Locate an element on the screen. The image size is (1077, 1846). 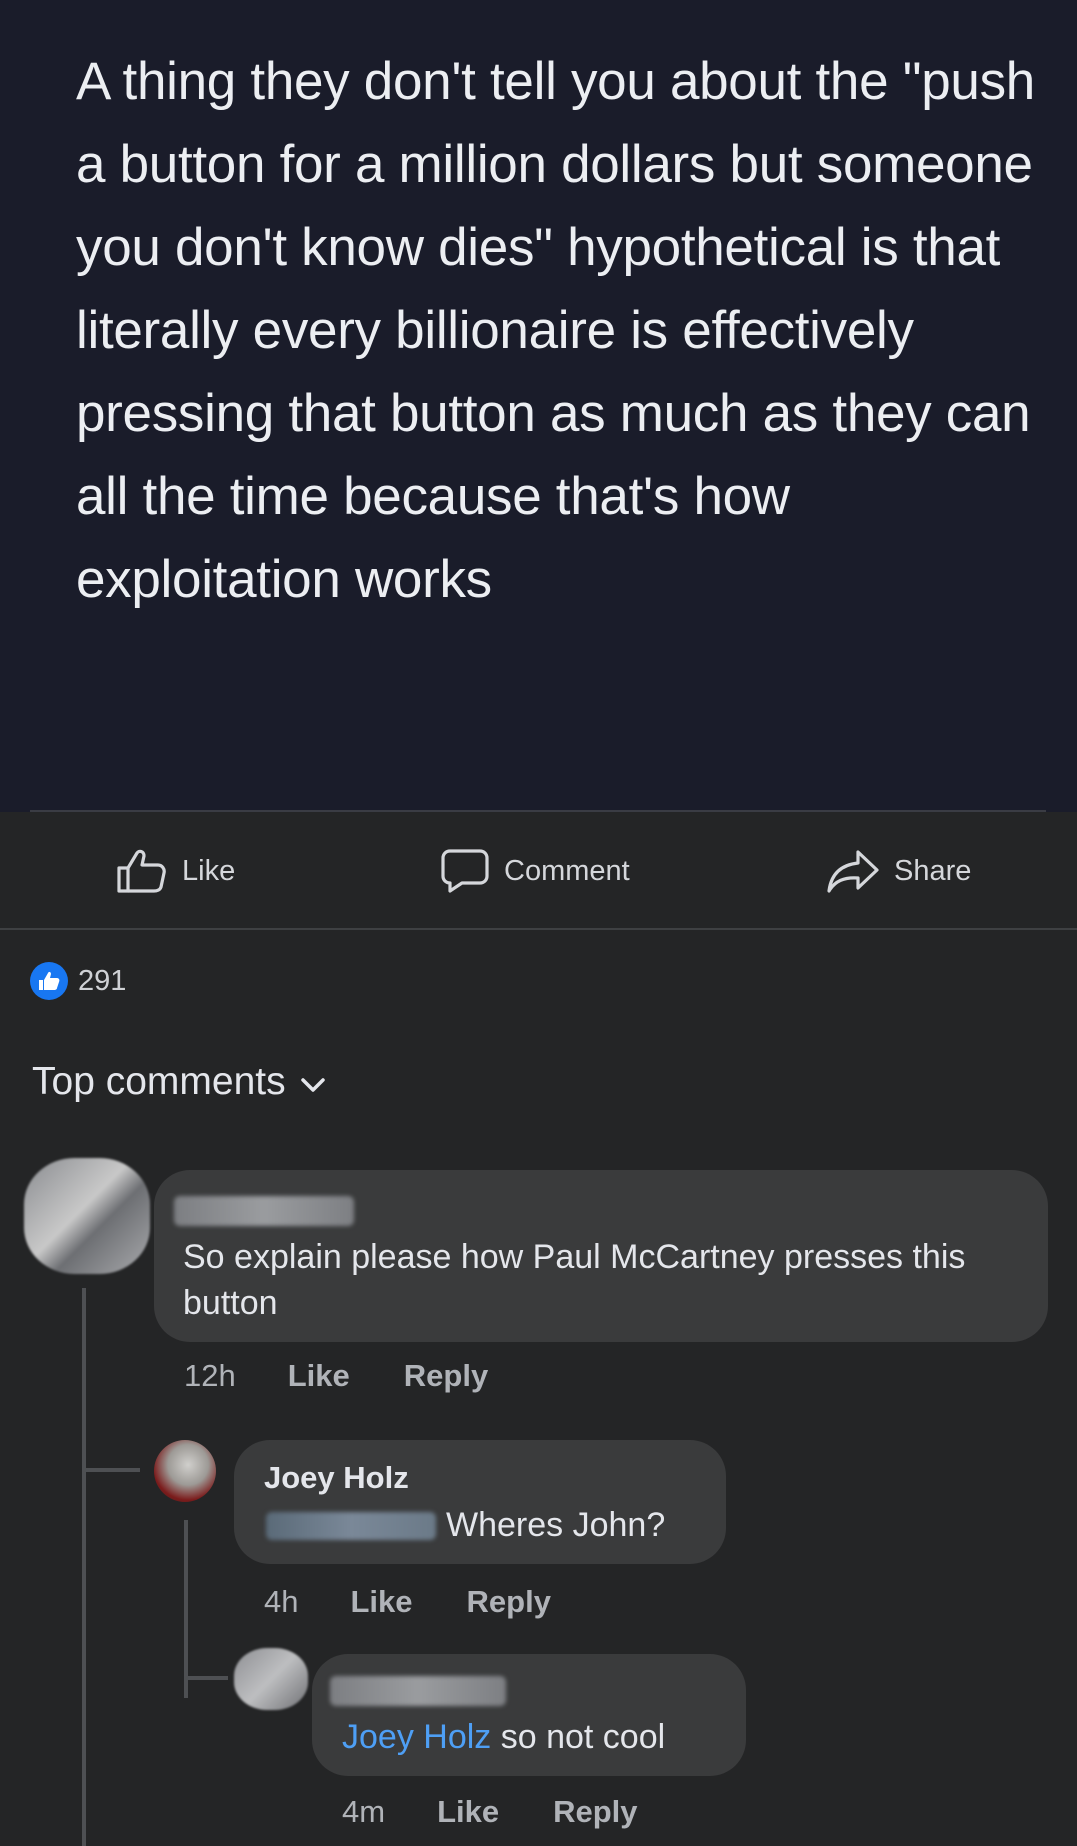
post-action-bar: Like Comment Share is located at coordinates (538, 871).